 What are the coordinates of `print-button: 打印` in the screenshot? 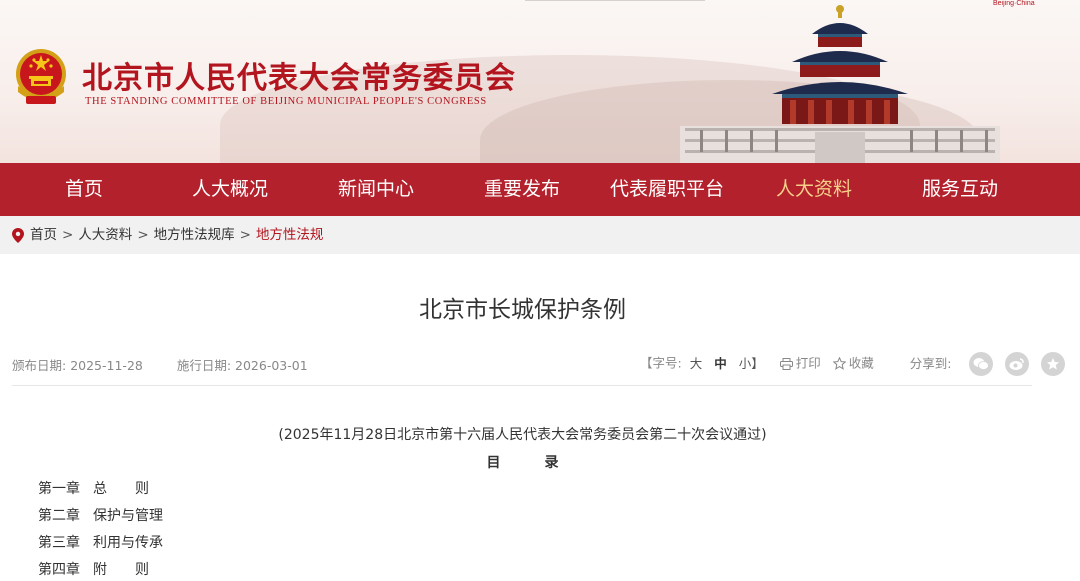 It's located at (802, 363).